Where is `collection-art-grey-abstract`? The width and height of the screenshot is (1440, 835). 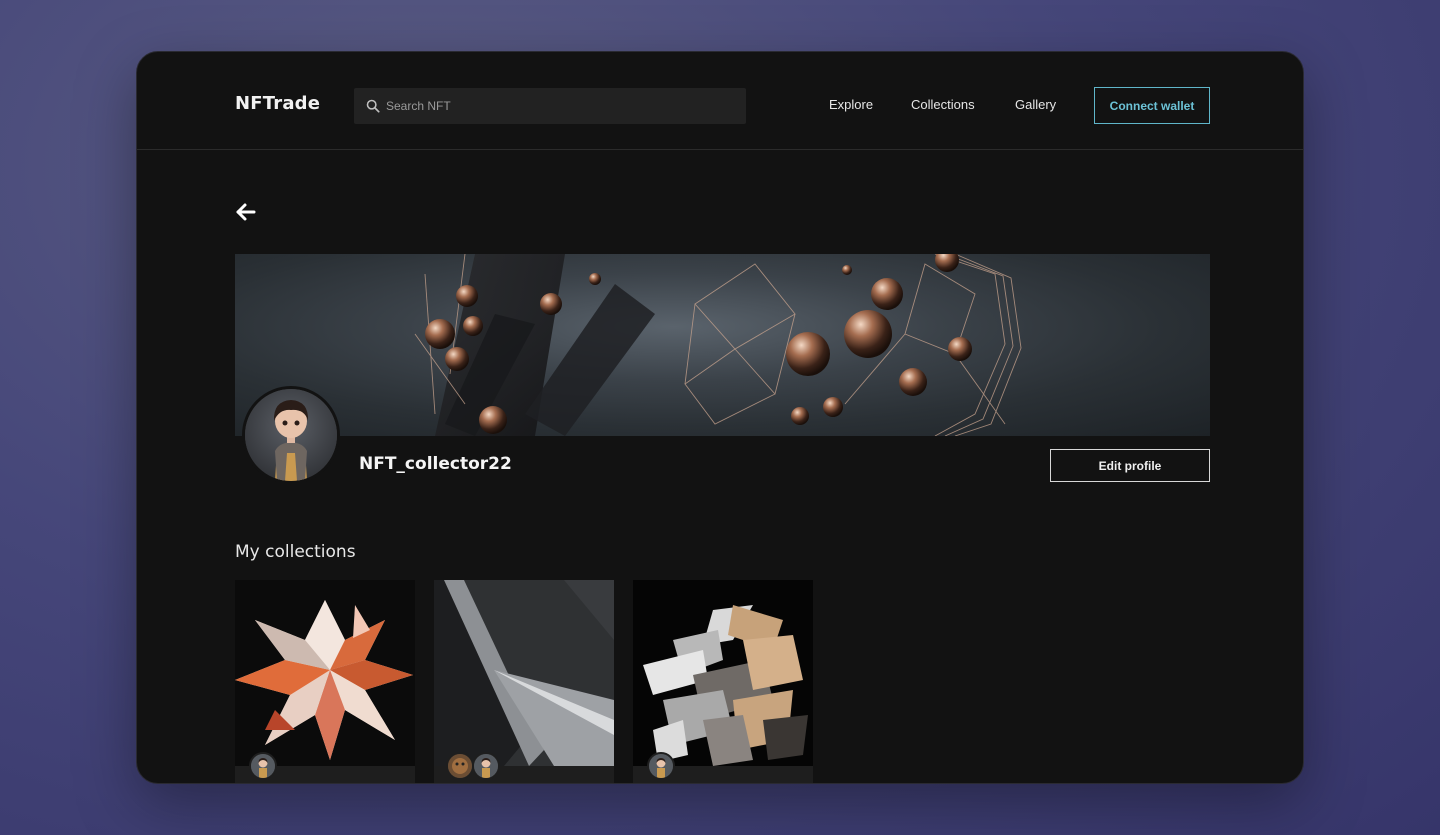 collection-art-grey-abstract is located at coordinates (524, 673).